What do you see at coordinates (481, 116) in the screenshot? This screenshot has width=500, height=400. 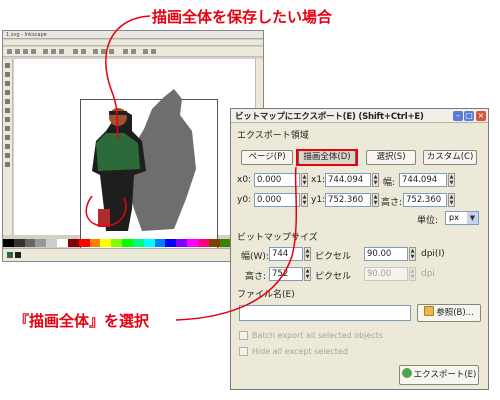 I see `close-icon: ×` at bounding box center [481, 116].